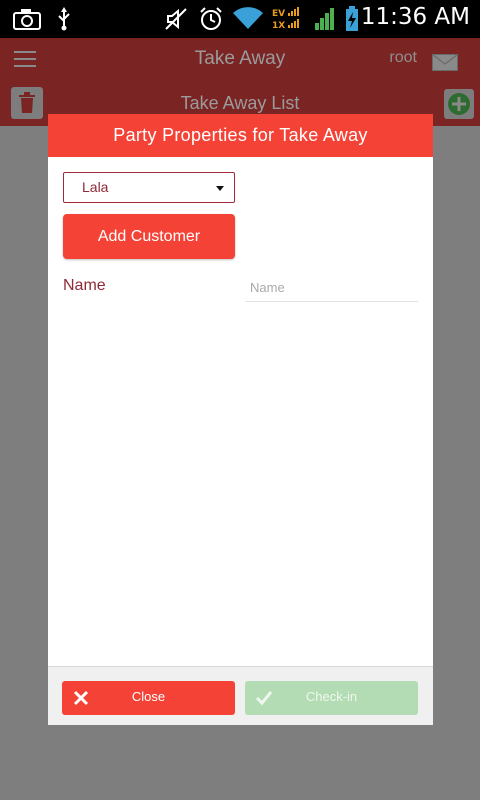 The width and height of the screenshot is (480, 800). What do you see at coordinates (331, 288) in the screenshot?
I see `name-input` at bounding box center [331, 288].